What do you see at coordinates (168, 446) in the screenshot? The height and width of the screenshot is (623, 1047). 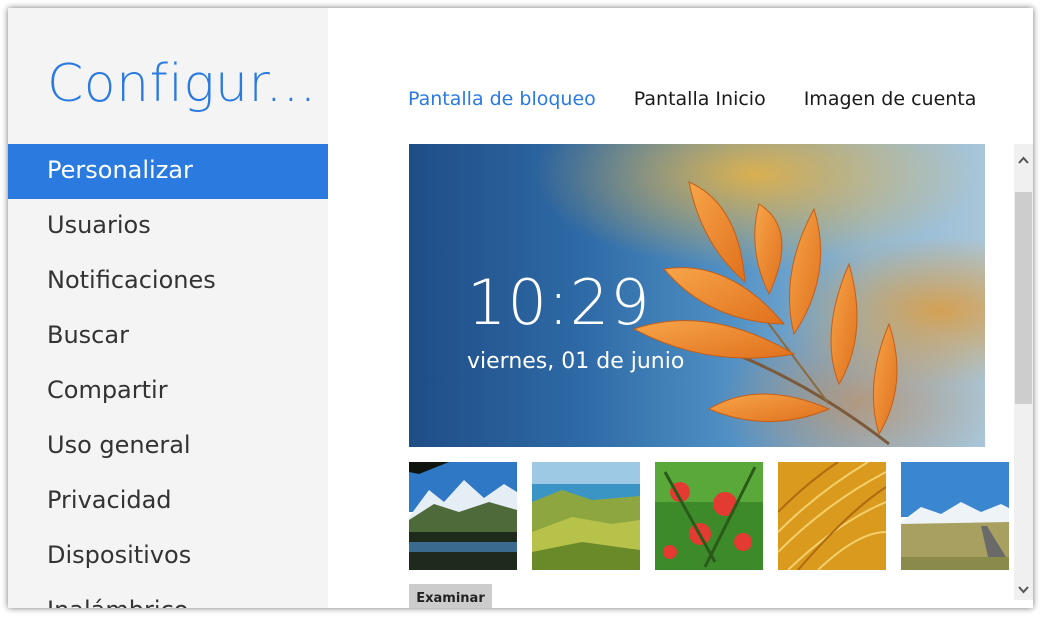 I see `sidebar-item-uso-general: Uso general` at bounding box center [168, 446].